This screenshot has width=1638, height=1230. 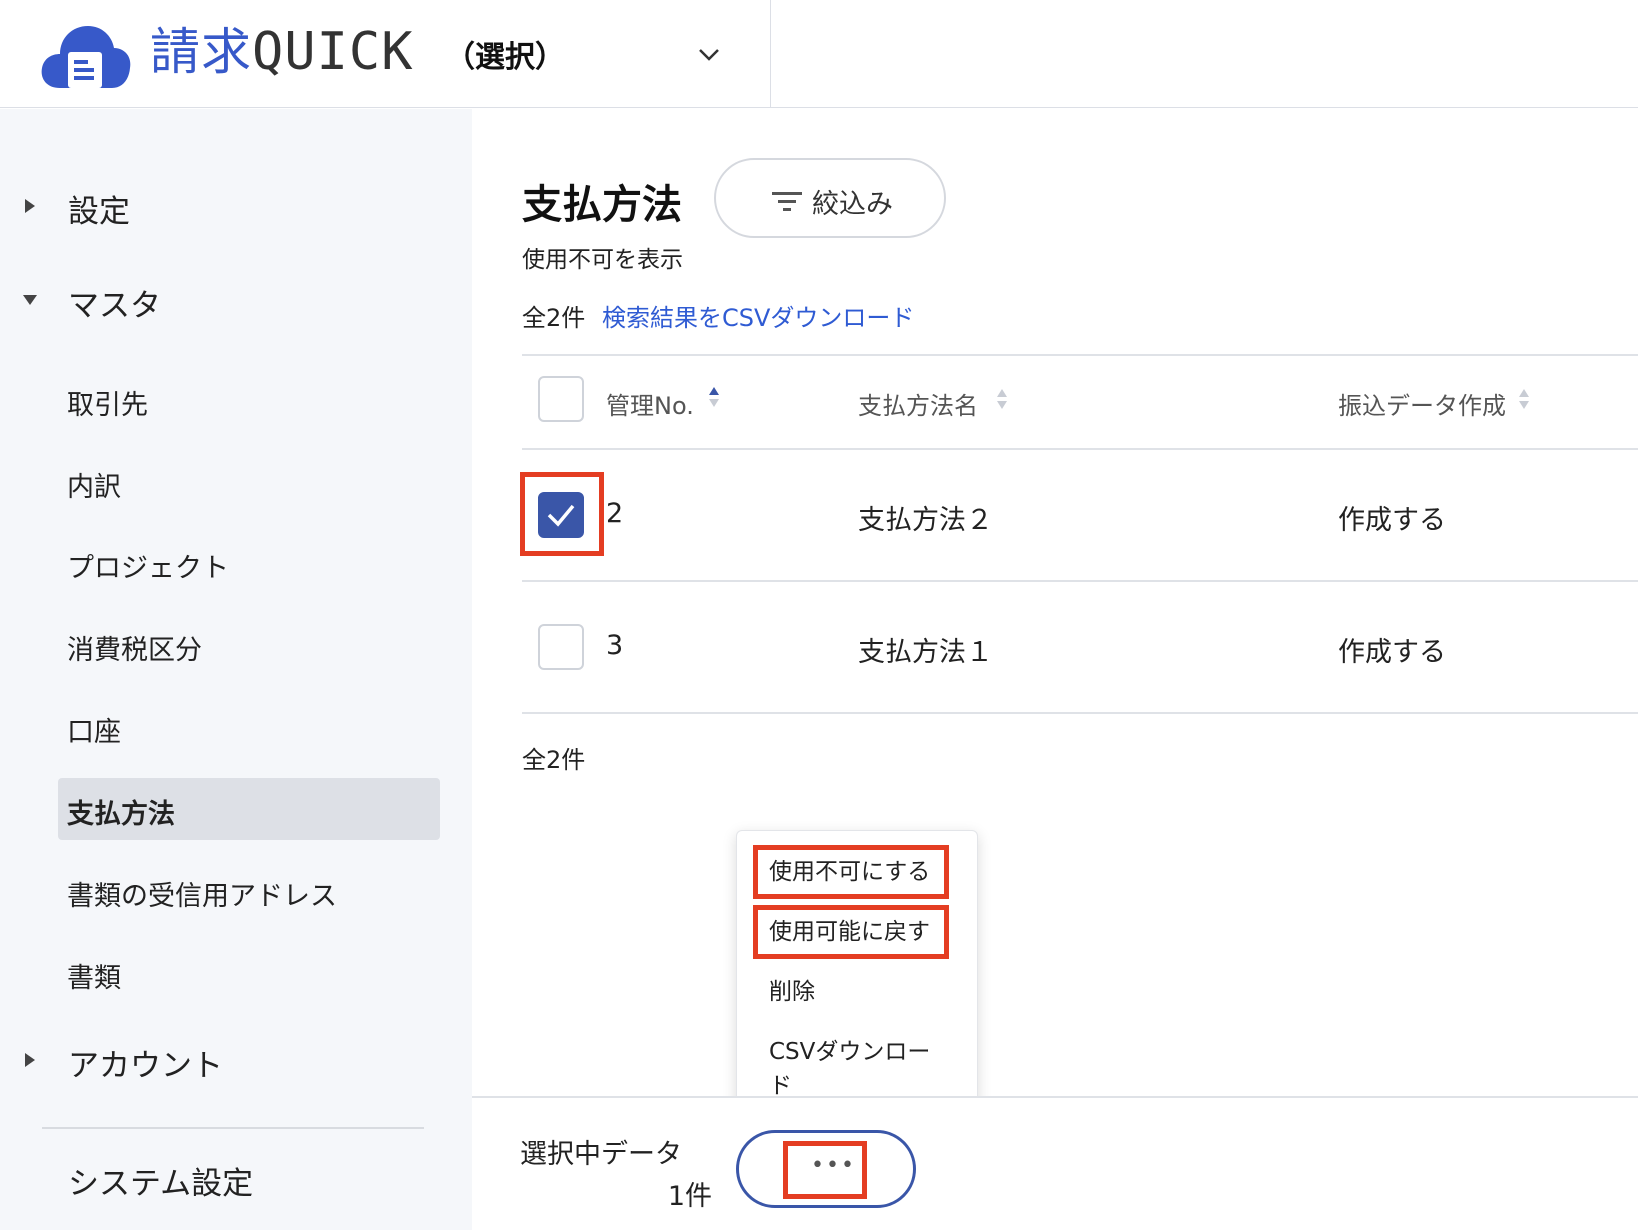 I want to click on sidebar-group-account: アカウント, so click(x=236, y=1062).